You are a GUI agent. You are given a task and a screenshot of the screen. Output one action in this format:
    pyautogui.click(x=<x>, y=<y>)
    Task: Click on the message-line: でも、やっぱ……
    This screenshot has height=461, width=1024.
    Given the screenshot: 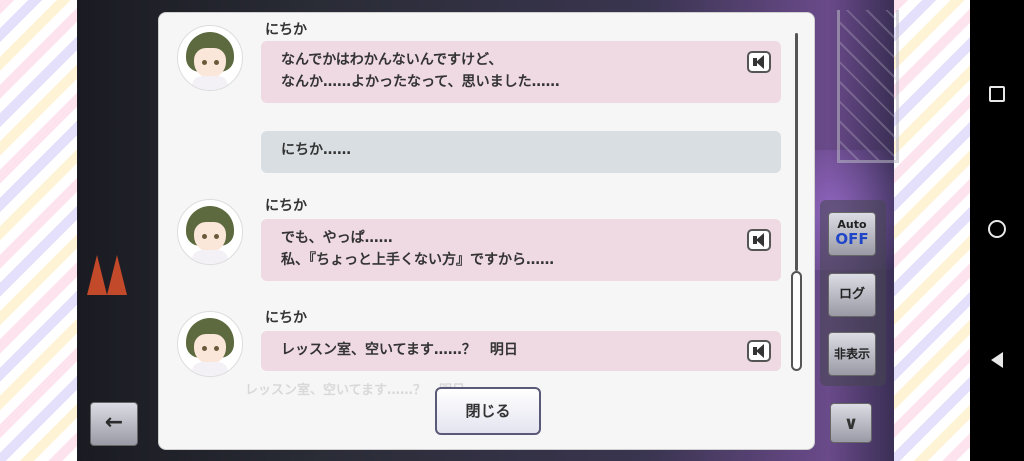 What is the action you would take?
    pyautogui.click(x=337, y=238)
    